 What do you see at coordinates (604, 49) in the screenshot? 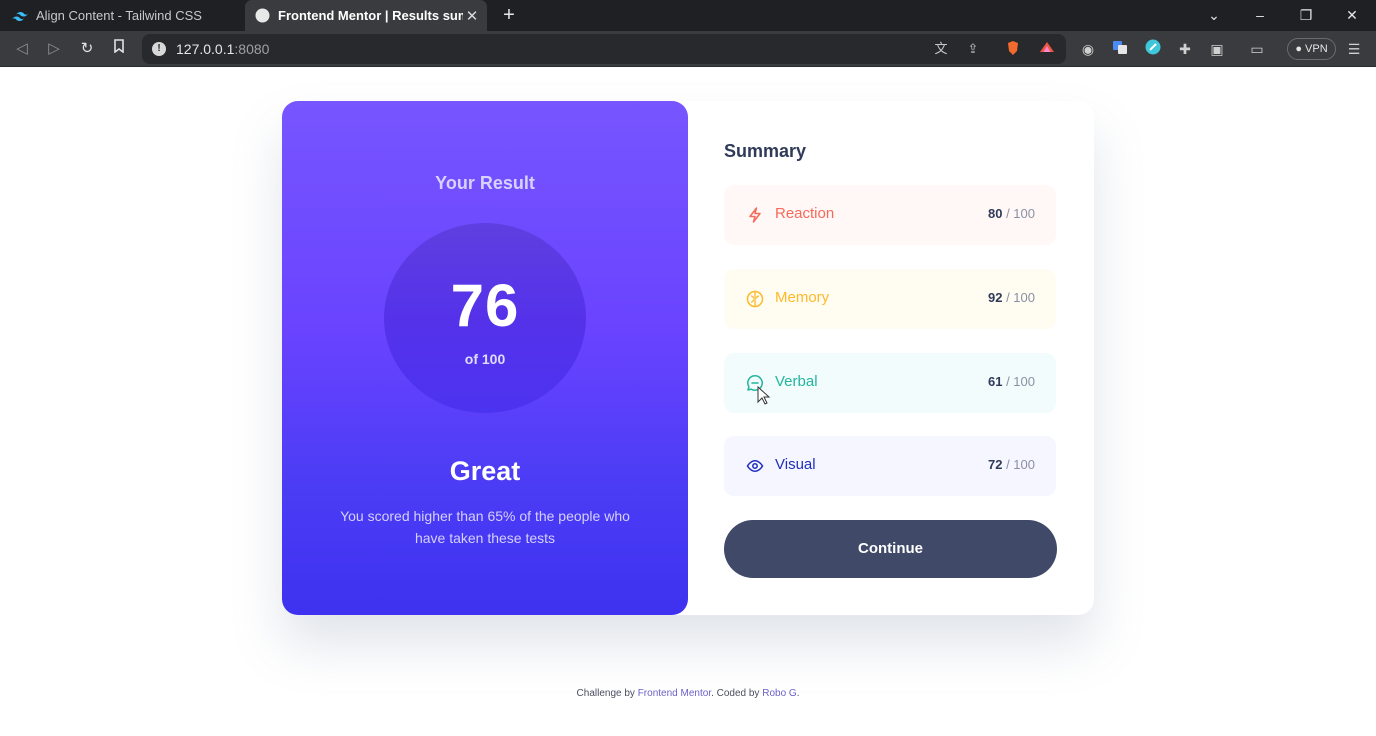
I see `address-bar: ! 127.0.0.1:8080 文 ⇪` at bounding box center [604, 49].